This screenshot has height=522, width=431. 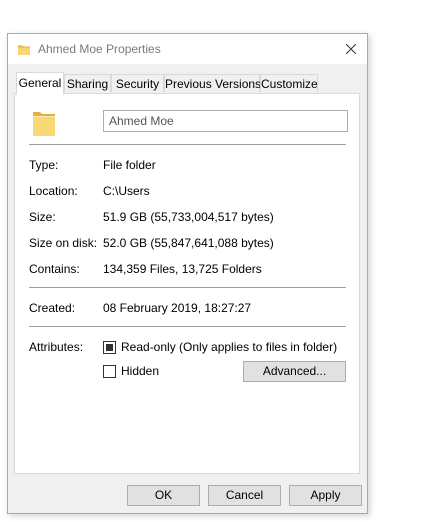 I want to click on ok-button: OK, so click(x=163, y=495).